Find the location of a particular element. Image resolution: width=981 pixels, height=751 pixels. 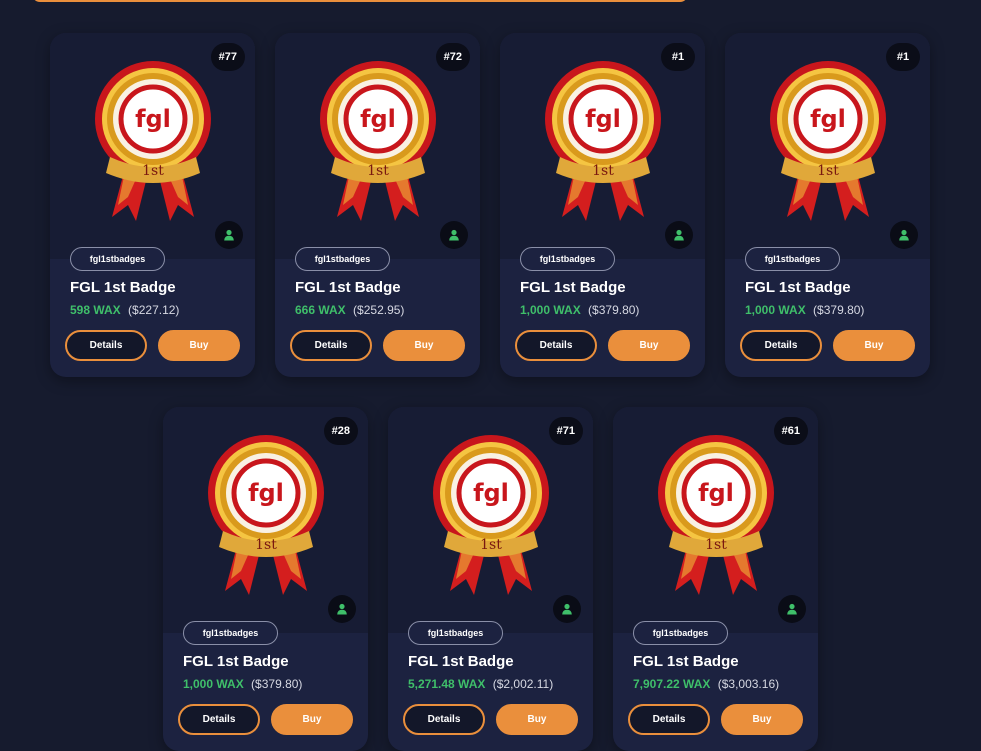

mint-number-badge: #61 is located at coordinates (790, 431).